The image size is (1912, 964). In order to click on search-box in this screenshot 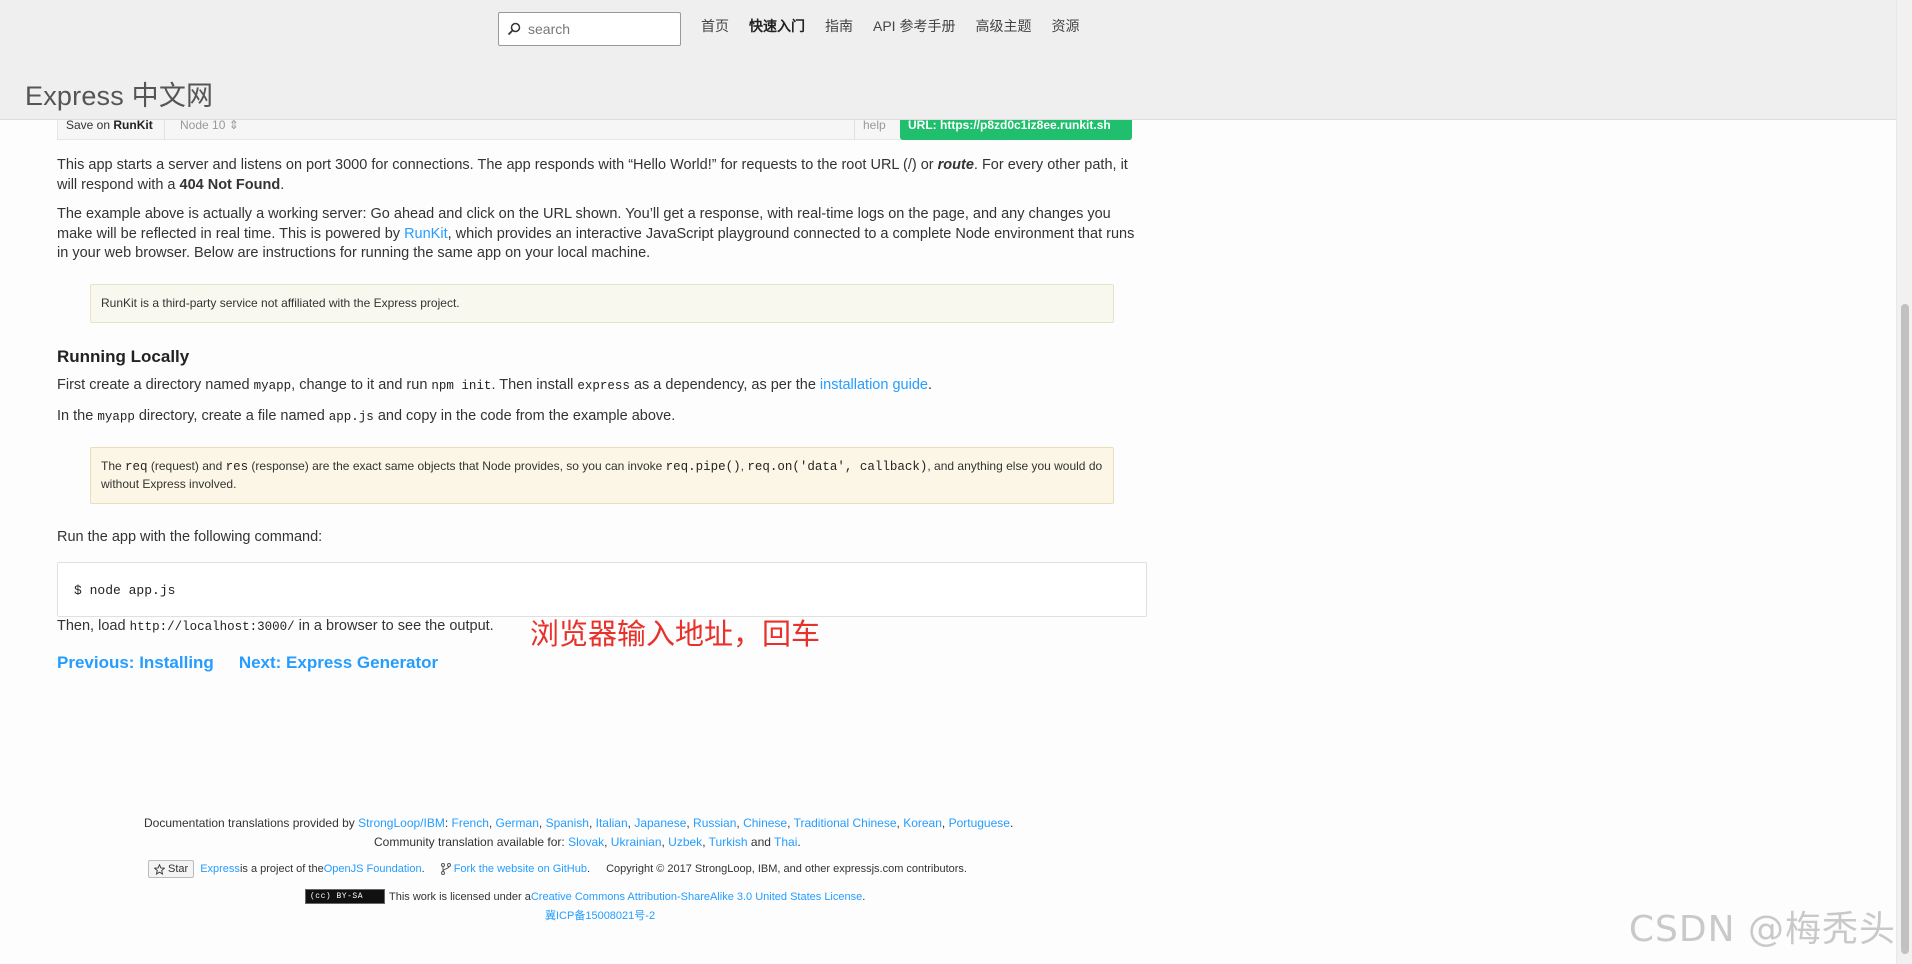, I will do `click(589, 29)`.